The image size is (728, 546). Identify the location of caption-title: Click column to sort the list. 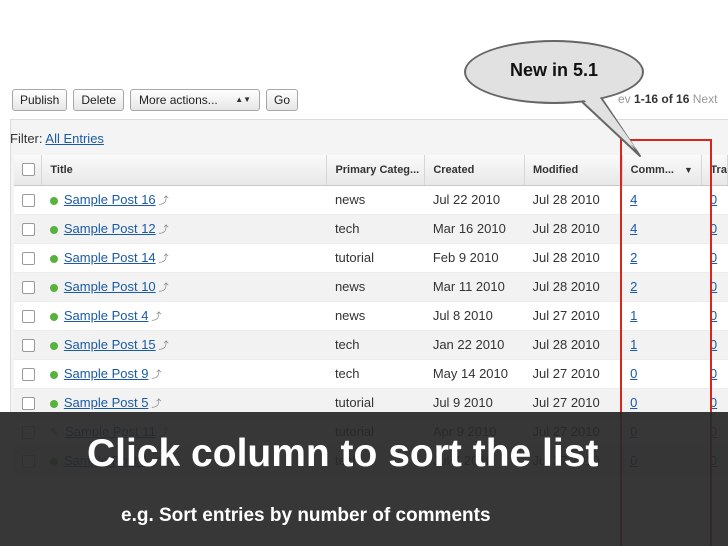
(343, 453).